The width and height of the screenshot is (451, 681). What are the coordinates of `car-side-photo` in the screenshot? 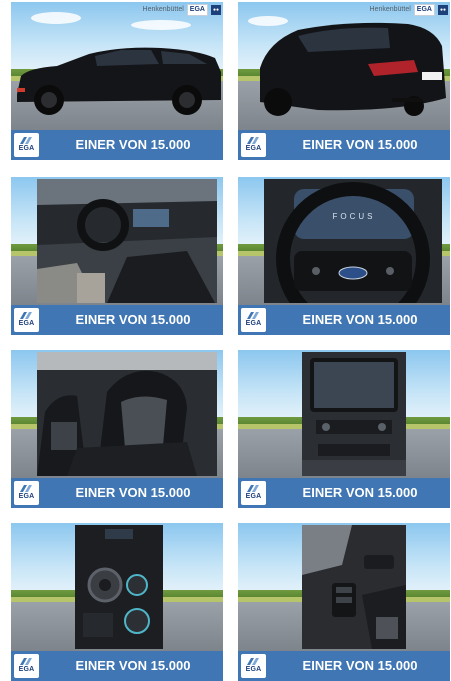 It's located at (119, 81).